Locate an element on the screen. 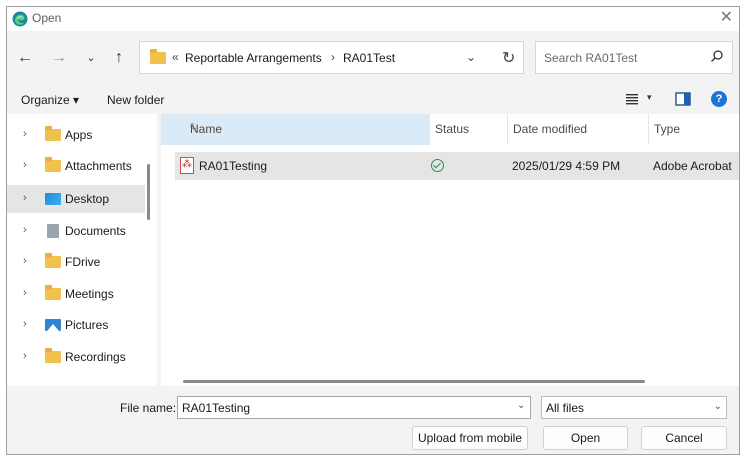 The height and width of the screenshot is (461, 747). horizontal-scrollbar-thumb is located at coordinates (414, 381).